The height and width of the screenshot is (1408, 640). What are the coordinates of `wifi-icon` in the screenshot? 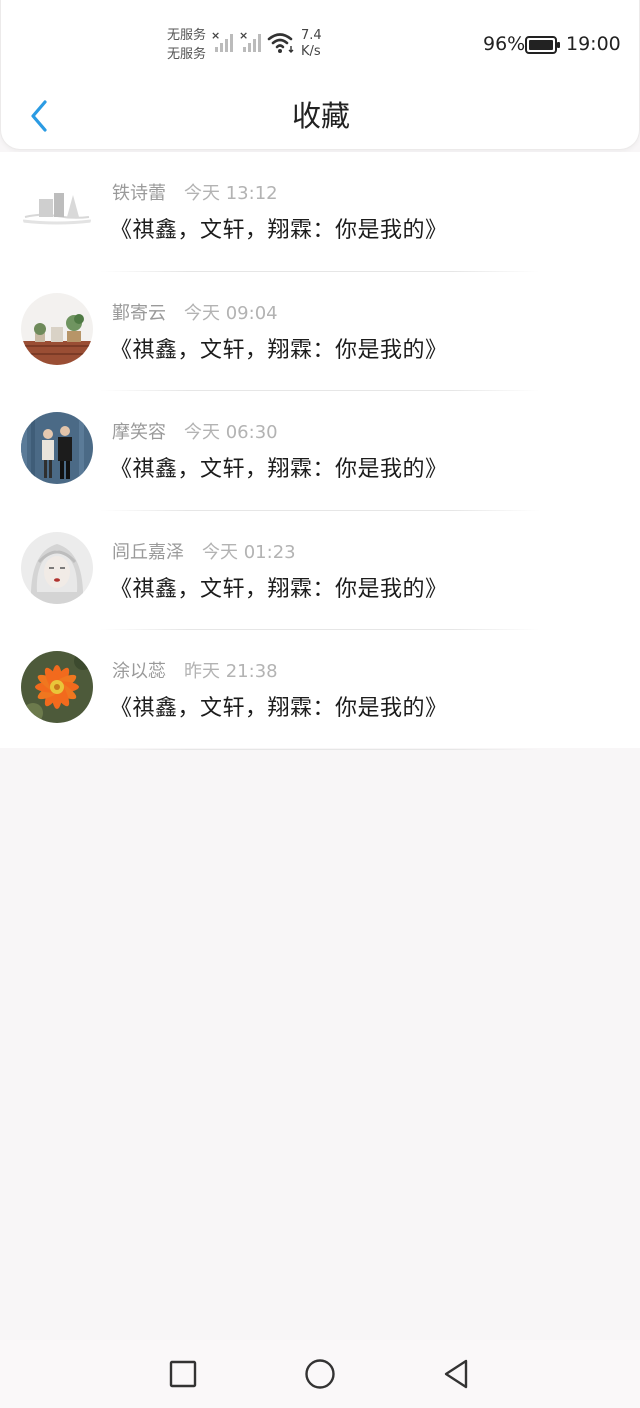 It's located at (280, 43).